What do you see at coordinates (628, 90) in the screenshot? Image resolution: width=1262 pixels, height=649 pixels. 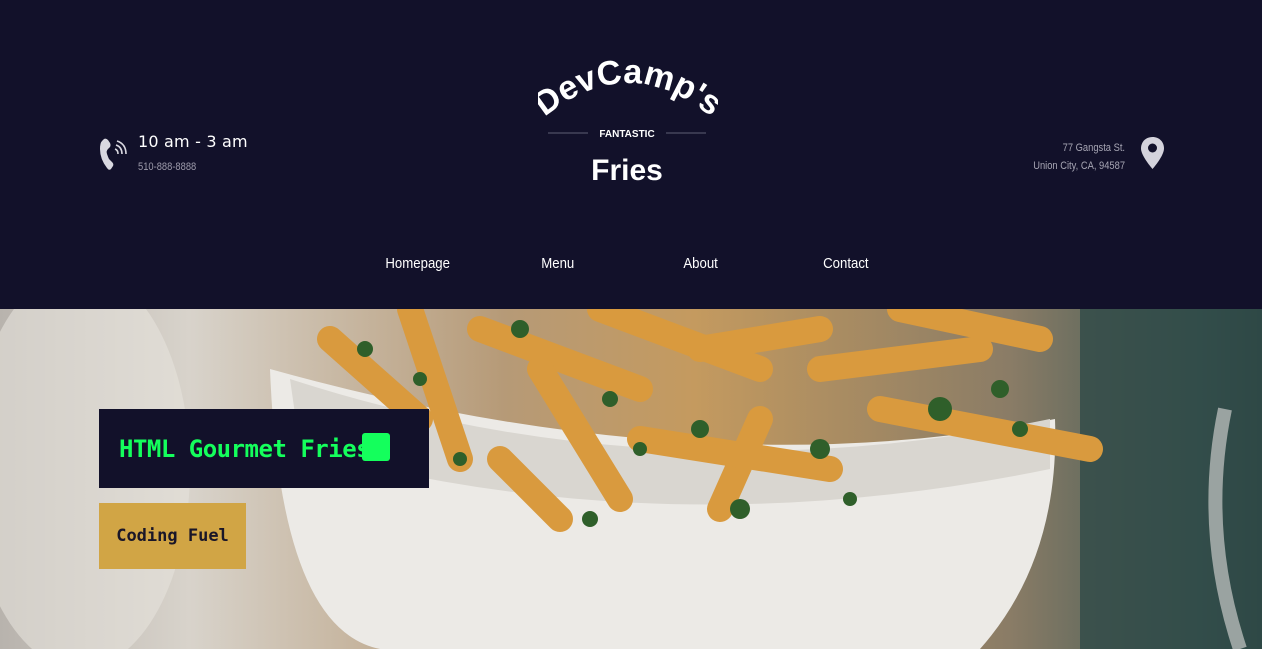 I see `svg-text: DevCamp's` at bounding box center [628, 90].